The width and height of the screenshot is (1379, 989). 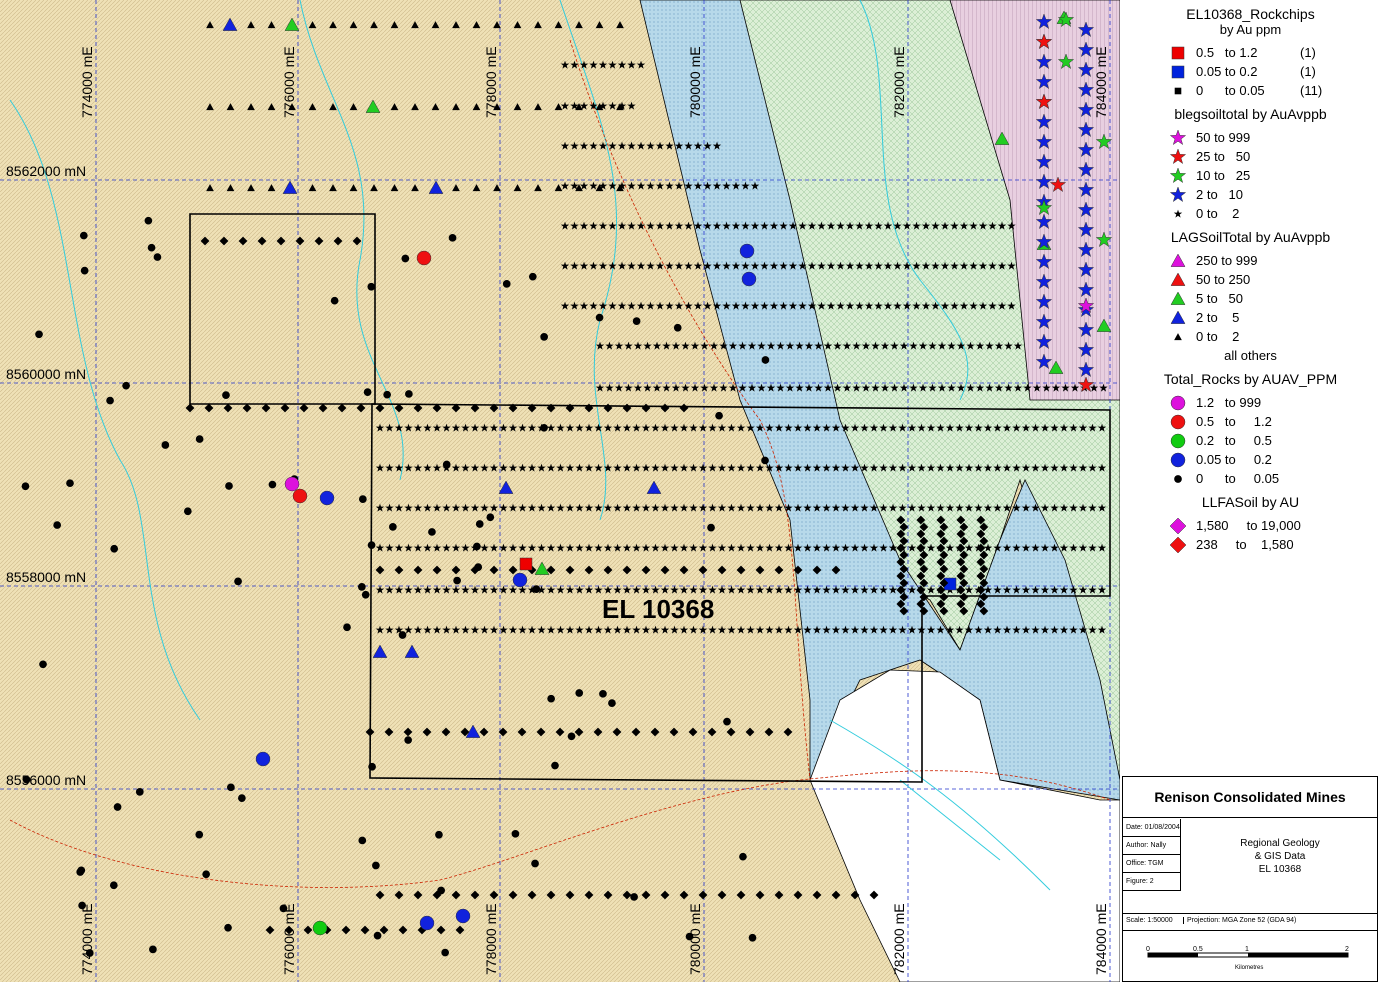 I want to click on company-name: Renison Consolidated Mines, so click(x=1250, y=797).